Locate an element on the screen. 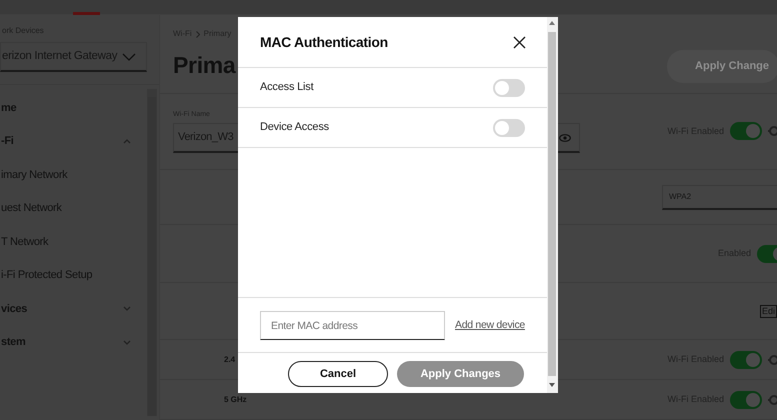  active-tab-indicator is located at coordinates (86, 13).